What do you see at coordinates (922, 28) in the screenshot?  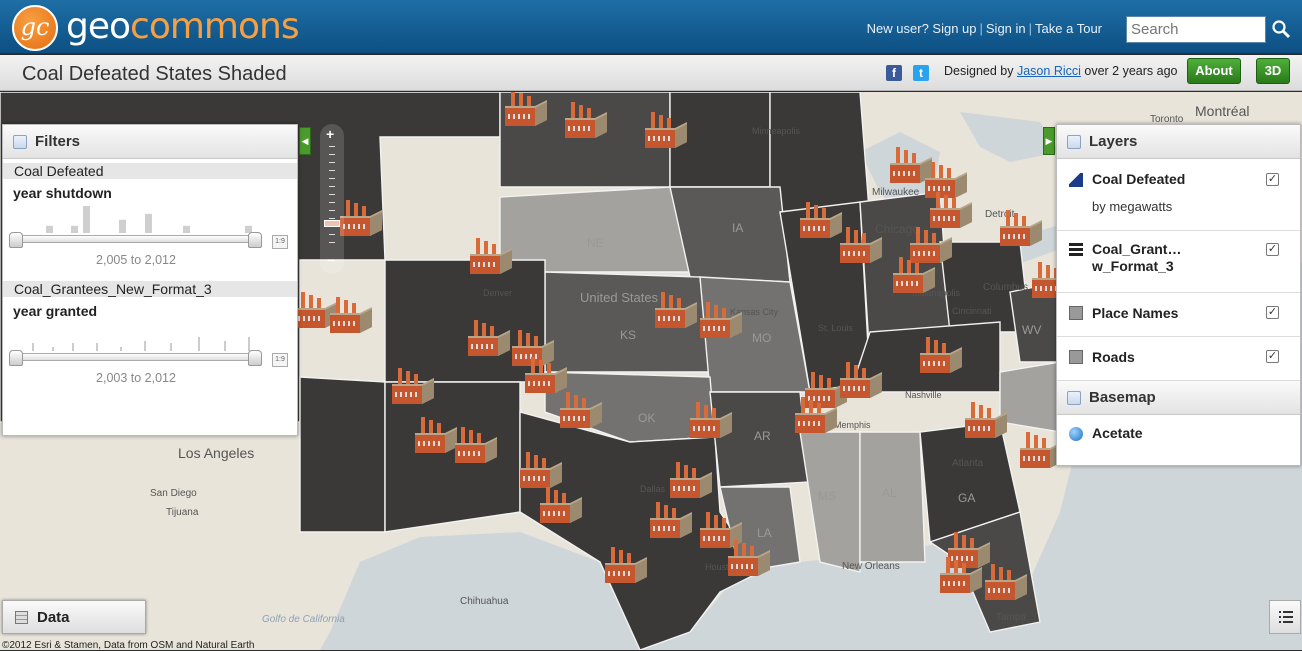 I see `signup-link: New user? Sign up` at bounding box center [922, 28].